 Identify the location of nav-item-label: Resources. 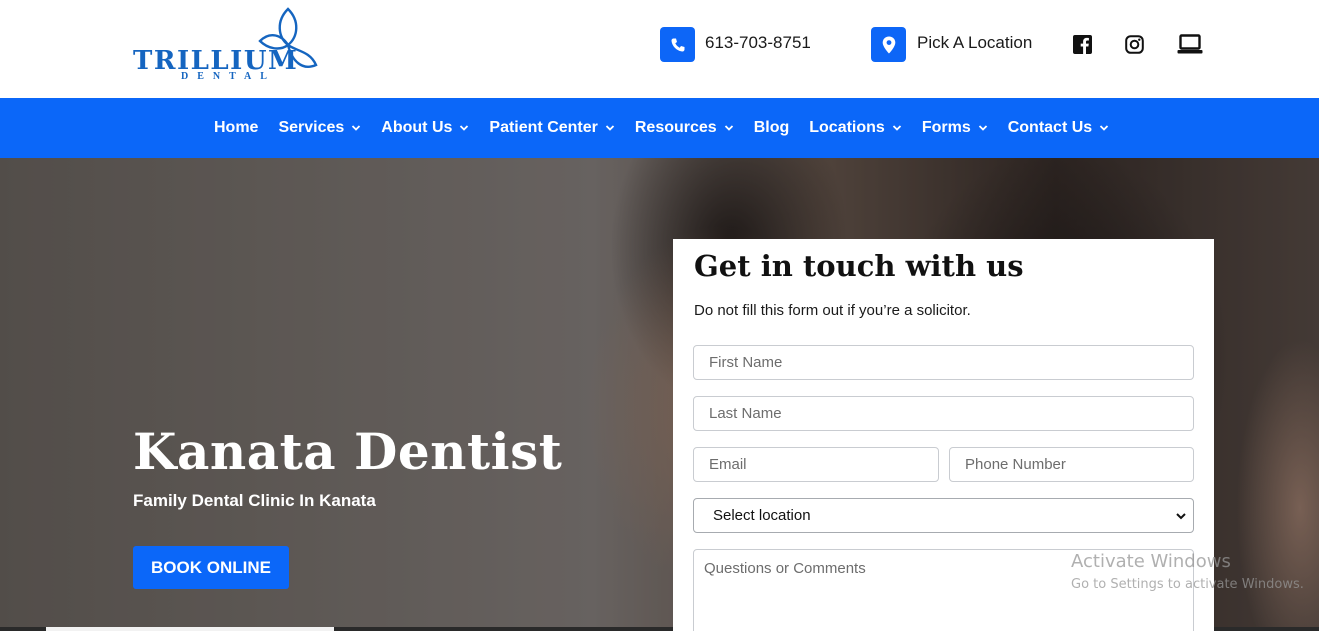
(675, 127).